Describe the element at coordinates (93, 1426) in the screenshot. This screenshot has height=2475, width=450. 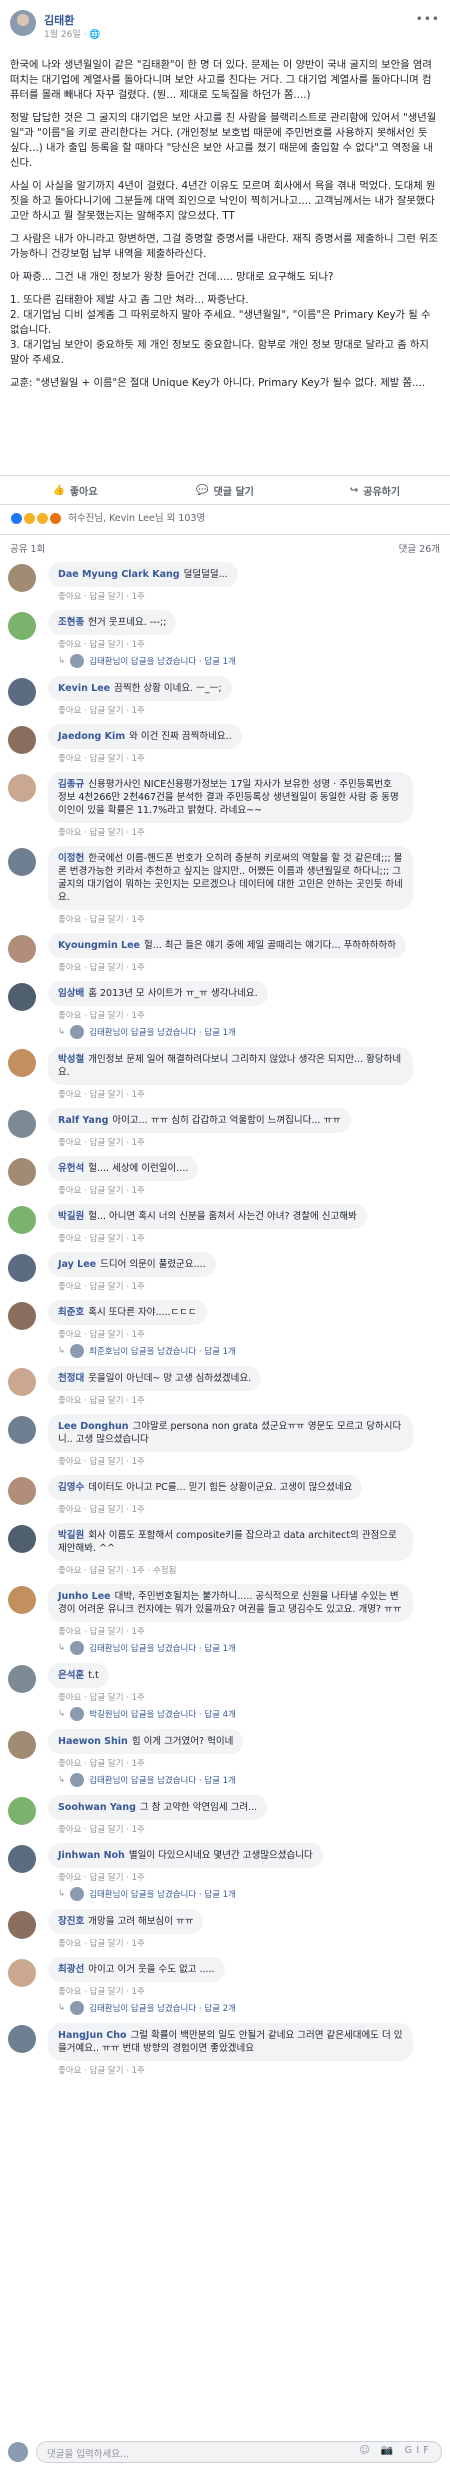
I see `commenter-name: Lee Donghun` at that location.